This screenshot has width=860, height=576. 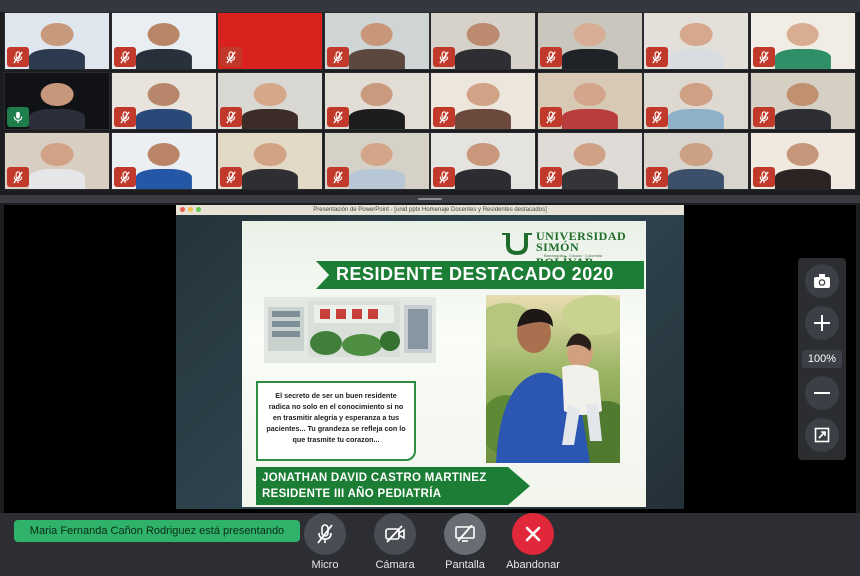 I want to click on mic-button, so click(x=325, y=534).